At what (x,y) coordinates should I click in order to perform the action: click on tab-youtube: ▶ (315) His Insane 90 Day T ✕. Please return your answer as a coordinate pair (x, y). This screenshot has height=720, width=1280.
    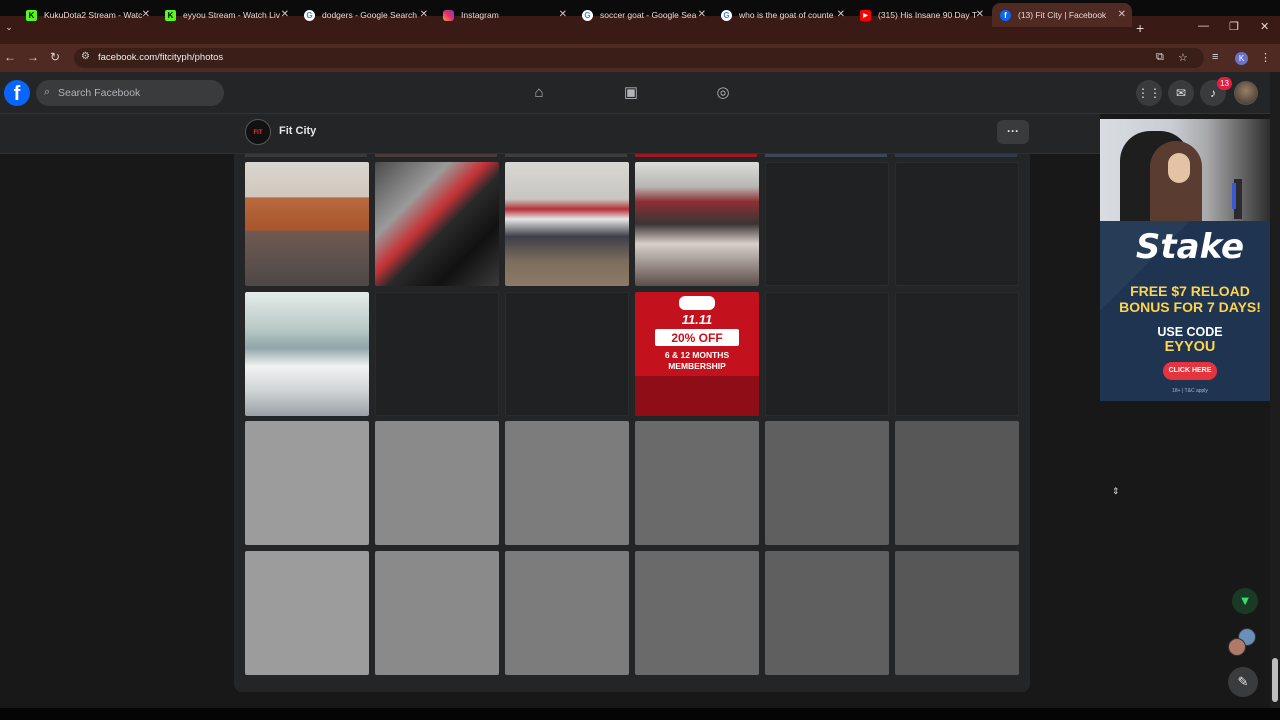
    Looking at the image, I should click on (921, 15).